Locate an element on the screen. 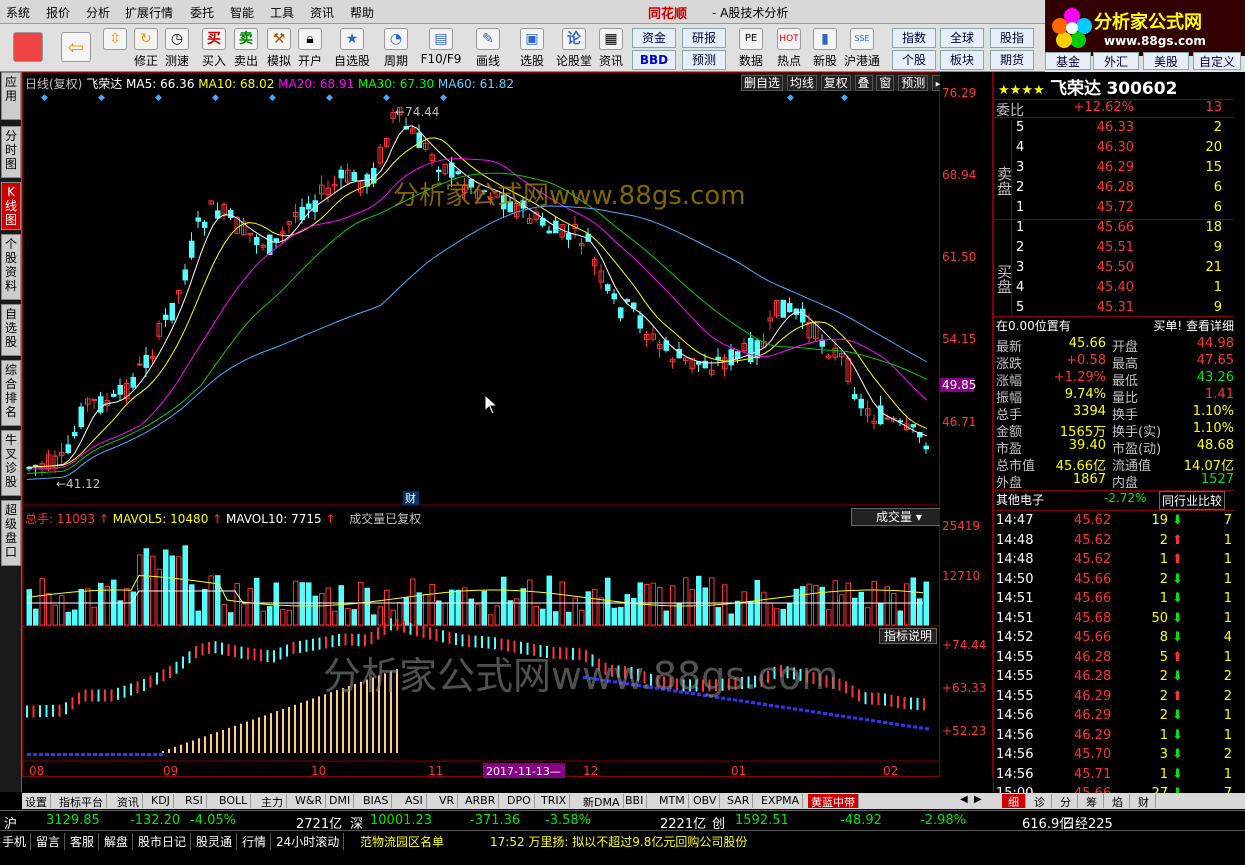 The height and width of the screenshot is (865, 1245). btn-futures: 期货 is located at coordinates (1012, 60).